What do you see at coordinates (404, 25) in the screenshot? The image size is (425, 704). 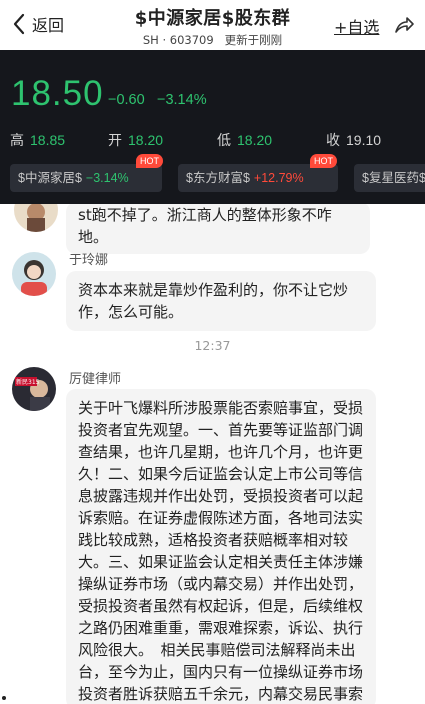 I see `share-icon` at bounding box center [404, 25].